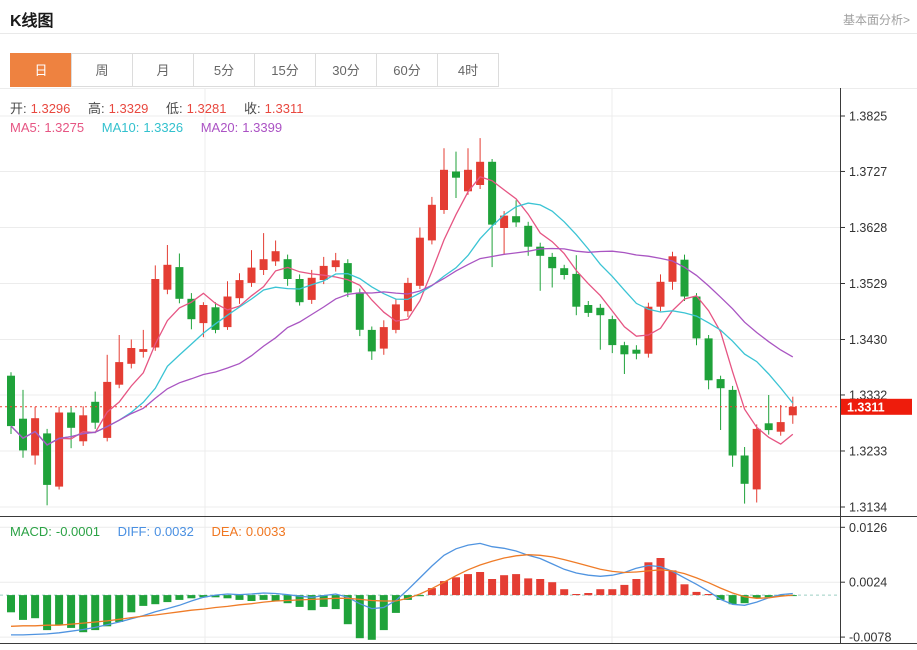 The width and height of the screenshot is (917, 650). I want to click on tab-interval-60分: 60分, so click(407, 70).